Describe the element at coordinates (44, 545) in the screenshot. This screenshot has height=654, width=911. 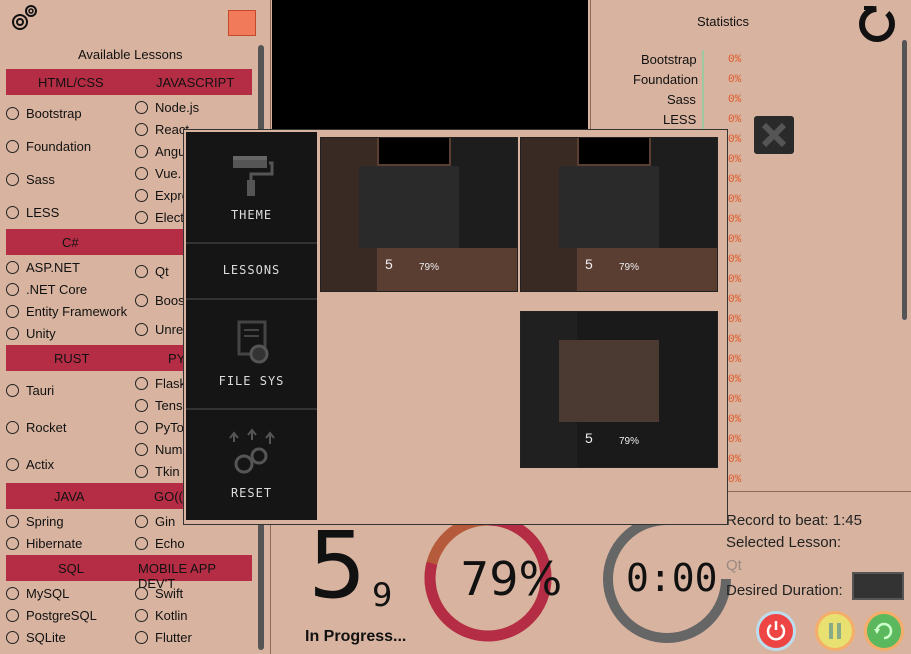
I see `lesson-hibernate: Hibernate` at that location.